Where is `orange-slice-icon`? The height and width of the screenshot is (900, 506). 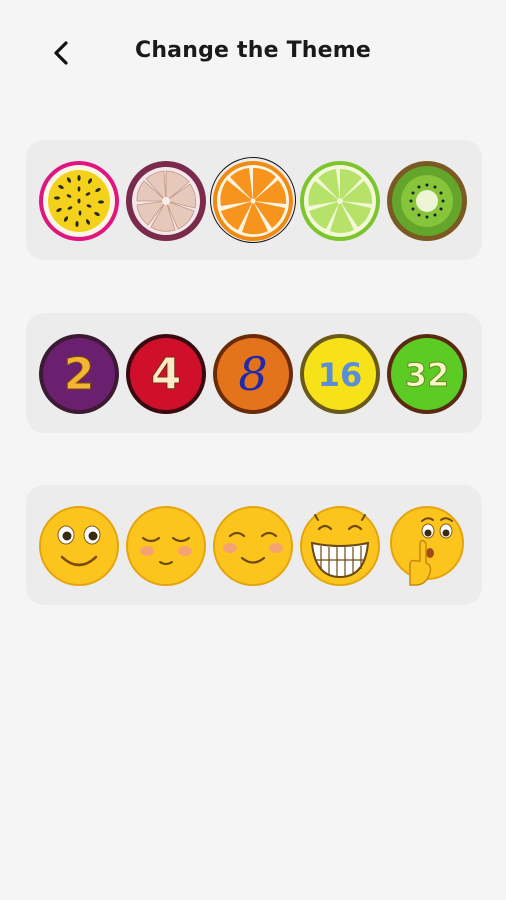
orange-slice-icon is located at coordinates (253, 200).